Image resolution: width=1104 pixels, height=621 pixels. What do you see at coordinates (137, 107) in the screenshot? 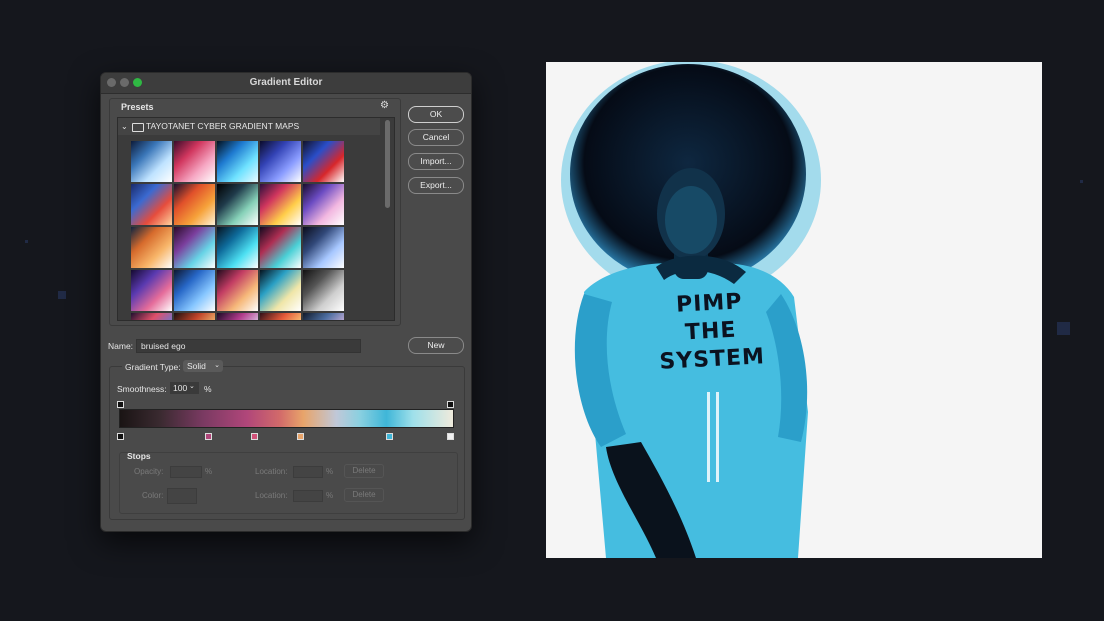
I see `presets-label: Presets` at bounding box center [137, 107].